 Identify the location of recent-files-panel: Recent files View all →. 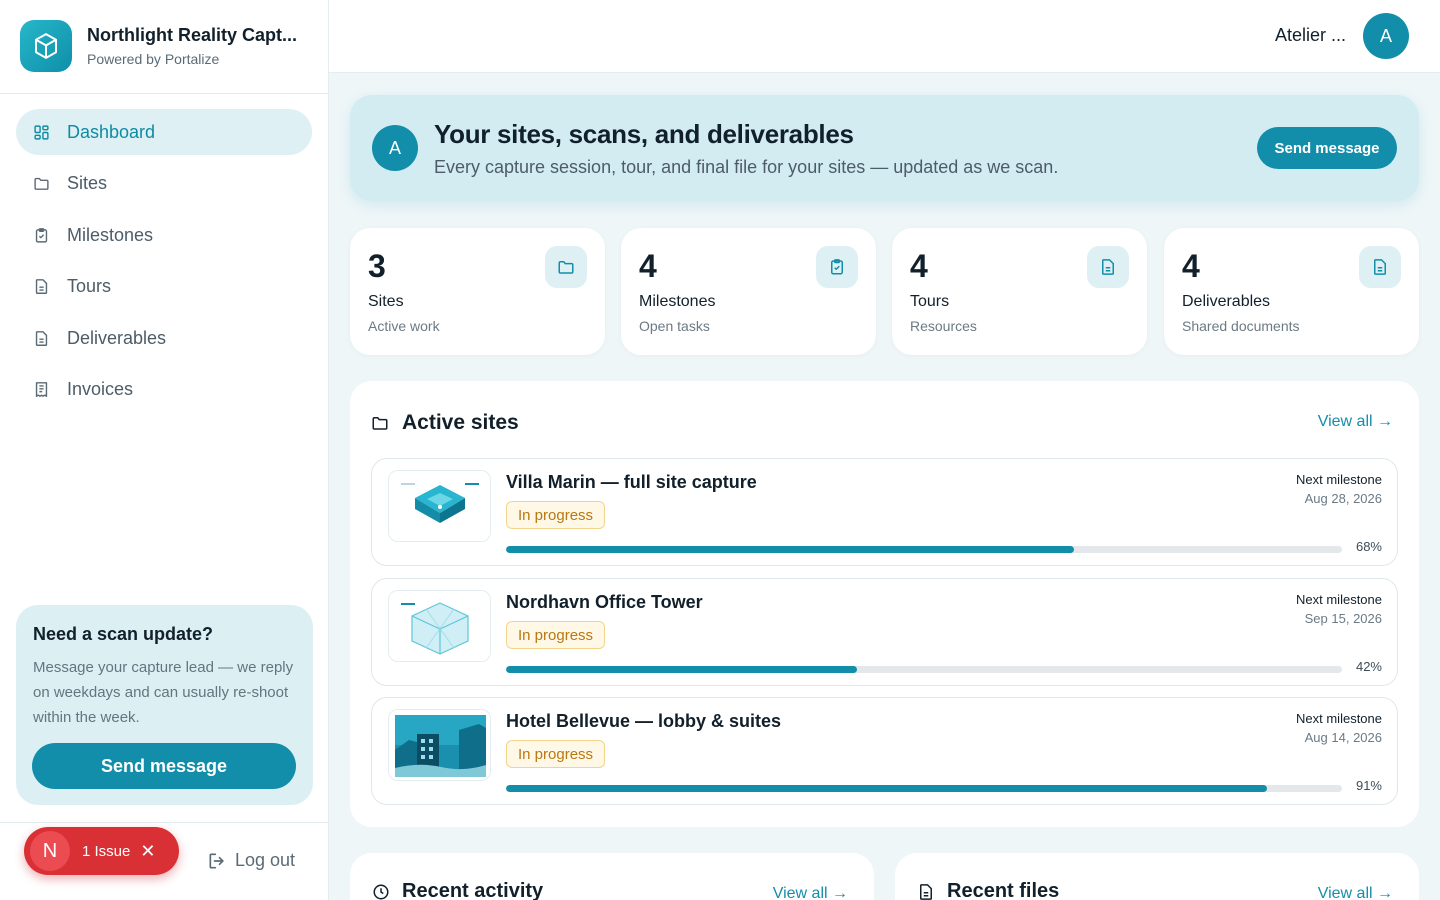
(1157, 876).